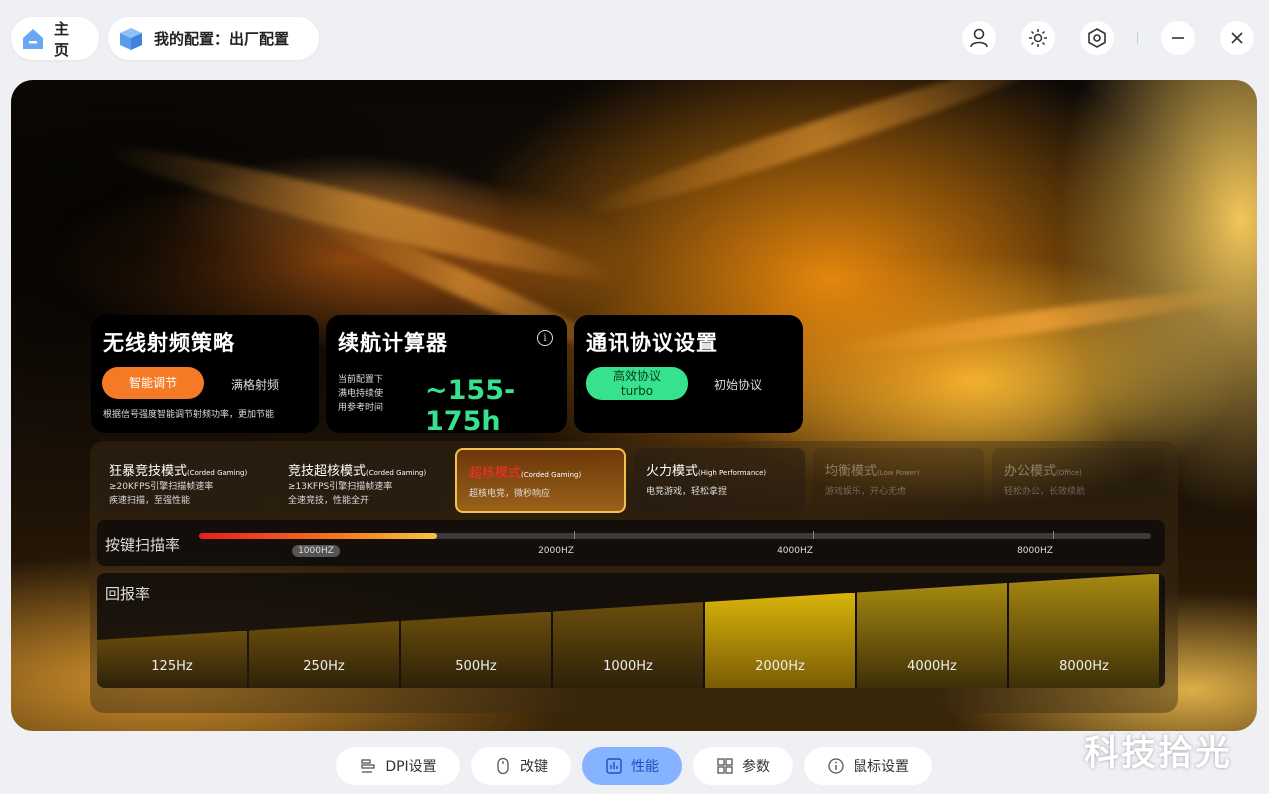 This screenshot has height=794, width=1269. I want to click on settings-button, so click(1097, 38).